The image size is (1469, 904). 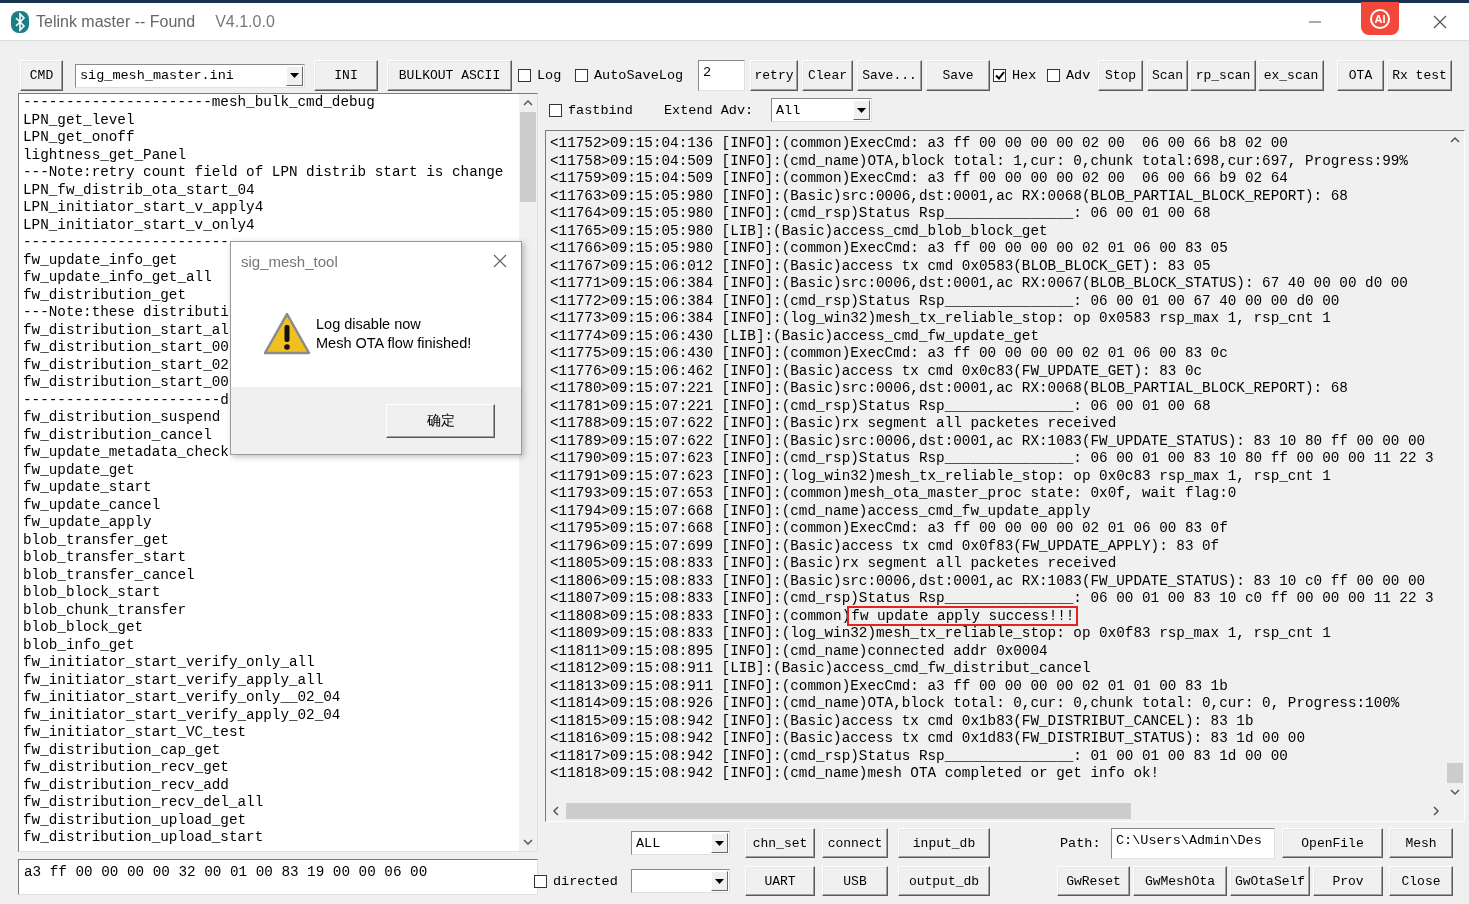 What do you see at coordinates (855, 843) in the screenshot?
I see `button: connect` at bounding box center [855, 843].